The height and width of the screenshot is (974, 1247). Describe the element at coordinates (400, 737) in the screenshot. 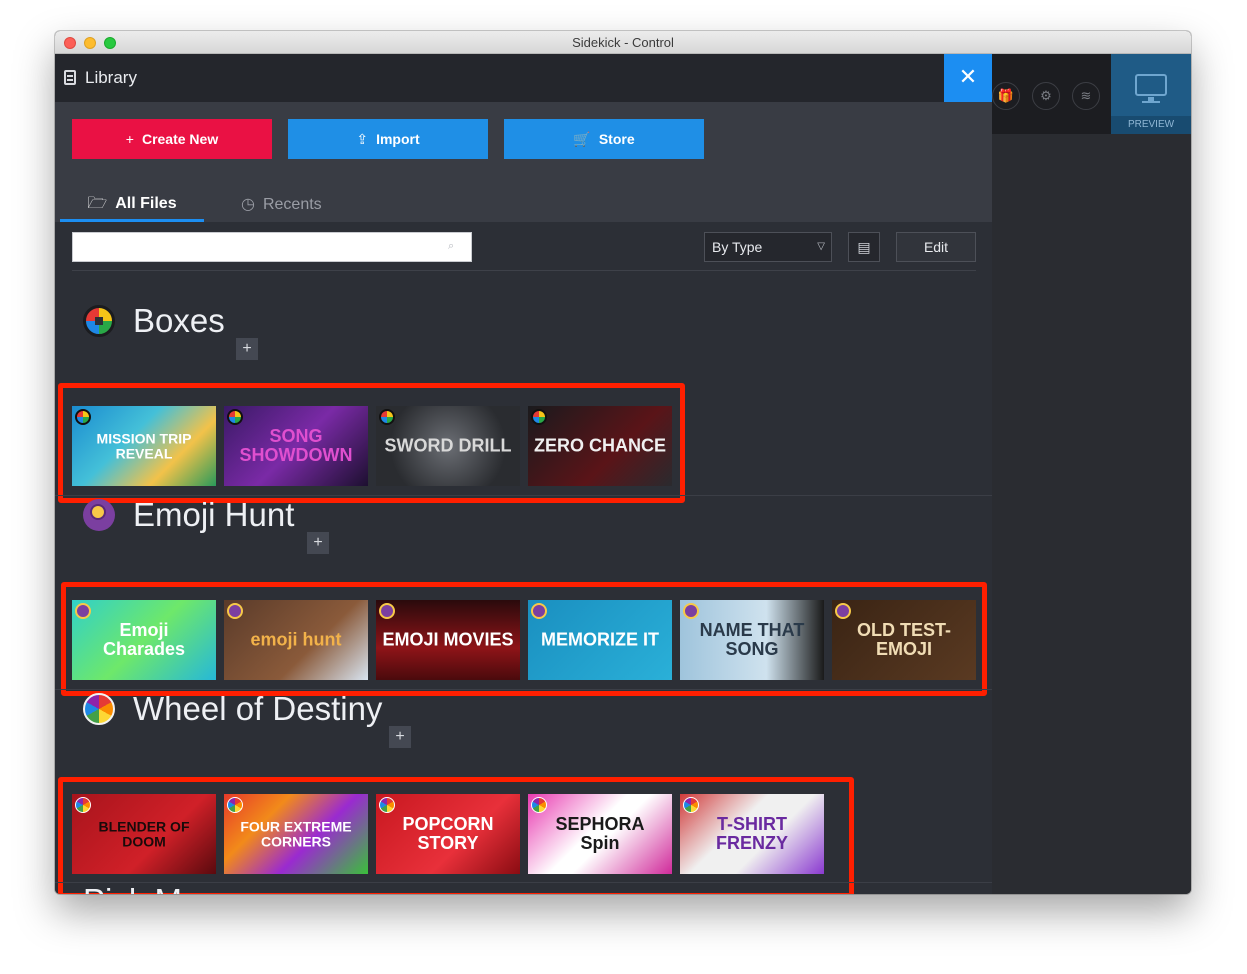

I see `add-wheel-of-destiny-button: +` at that location.